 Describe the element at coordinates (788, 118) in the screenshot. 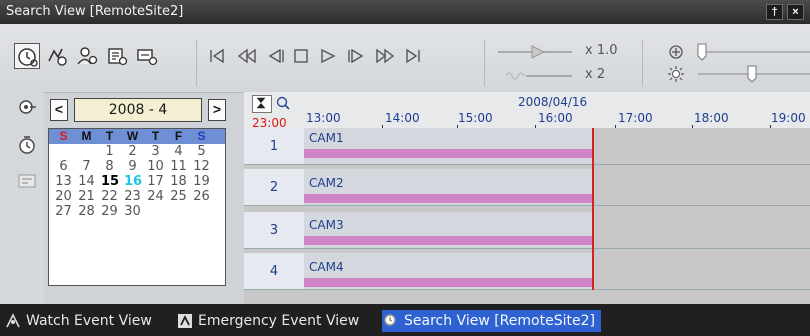

I see `hour-label: 19:00` at that location.